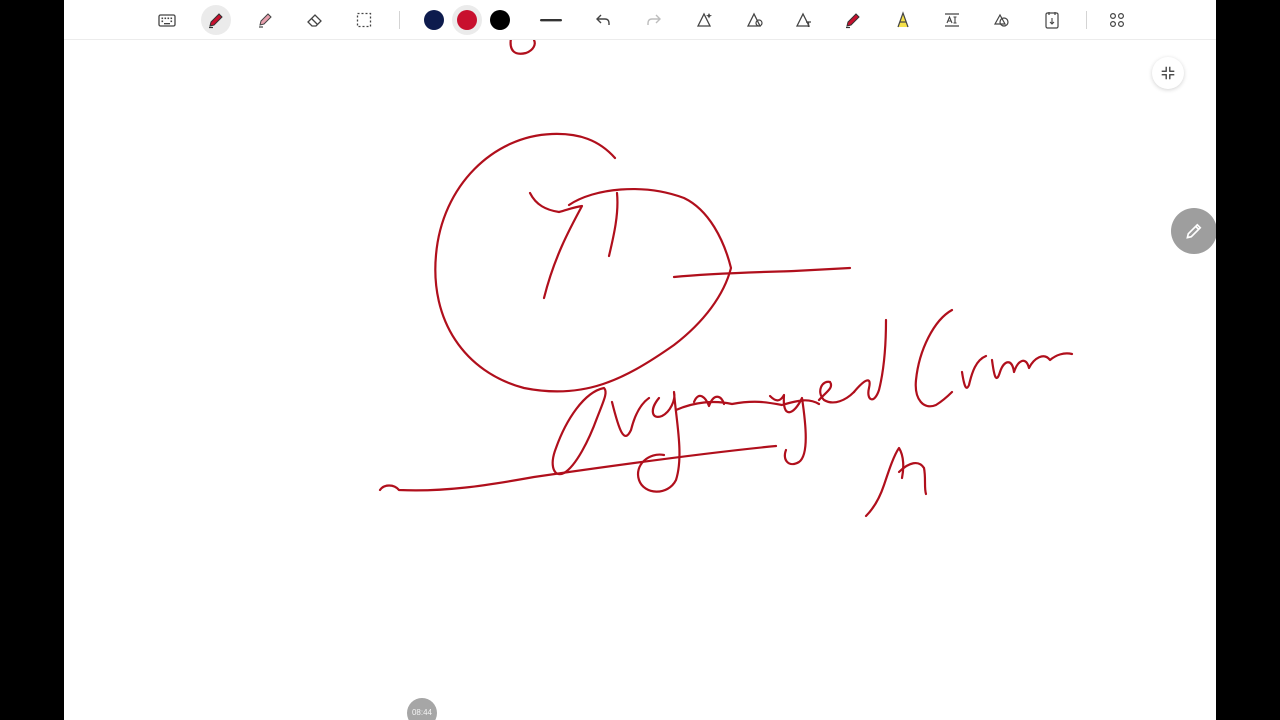 This screenshot has height=720, width=1280. I want to click on red-swatch, so click(467, 20).